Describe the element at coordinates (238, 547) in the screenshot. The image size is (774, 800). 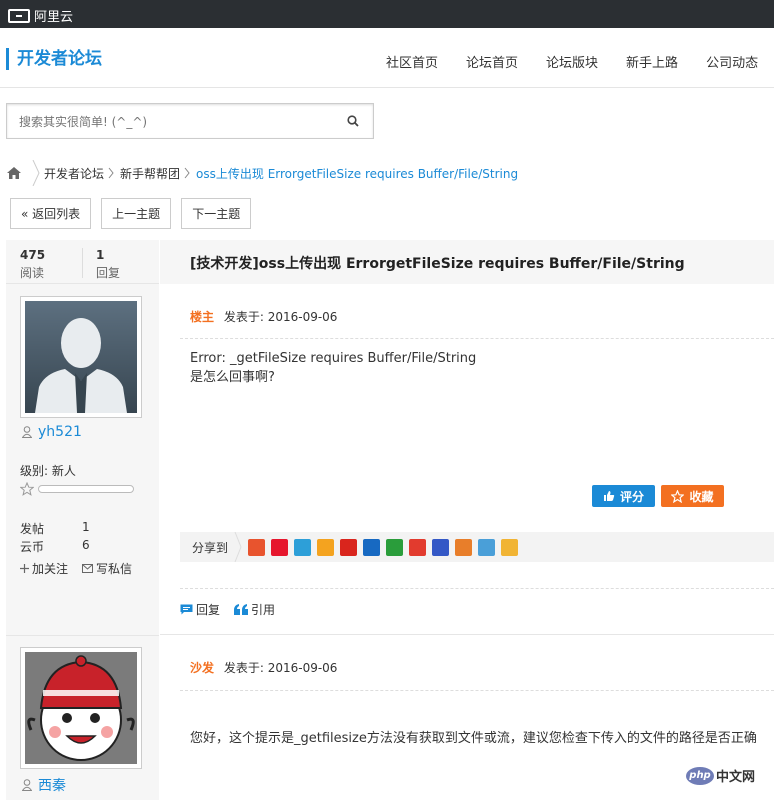
I see `share-separator-icon` at that location.